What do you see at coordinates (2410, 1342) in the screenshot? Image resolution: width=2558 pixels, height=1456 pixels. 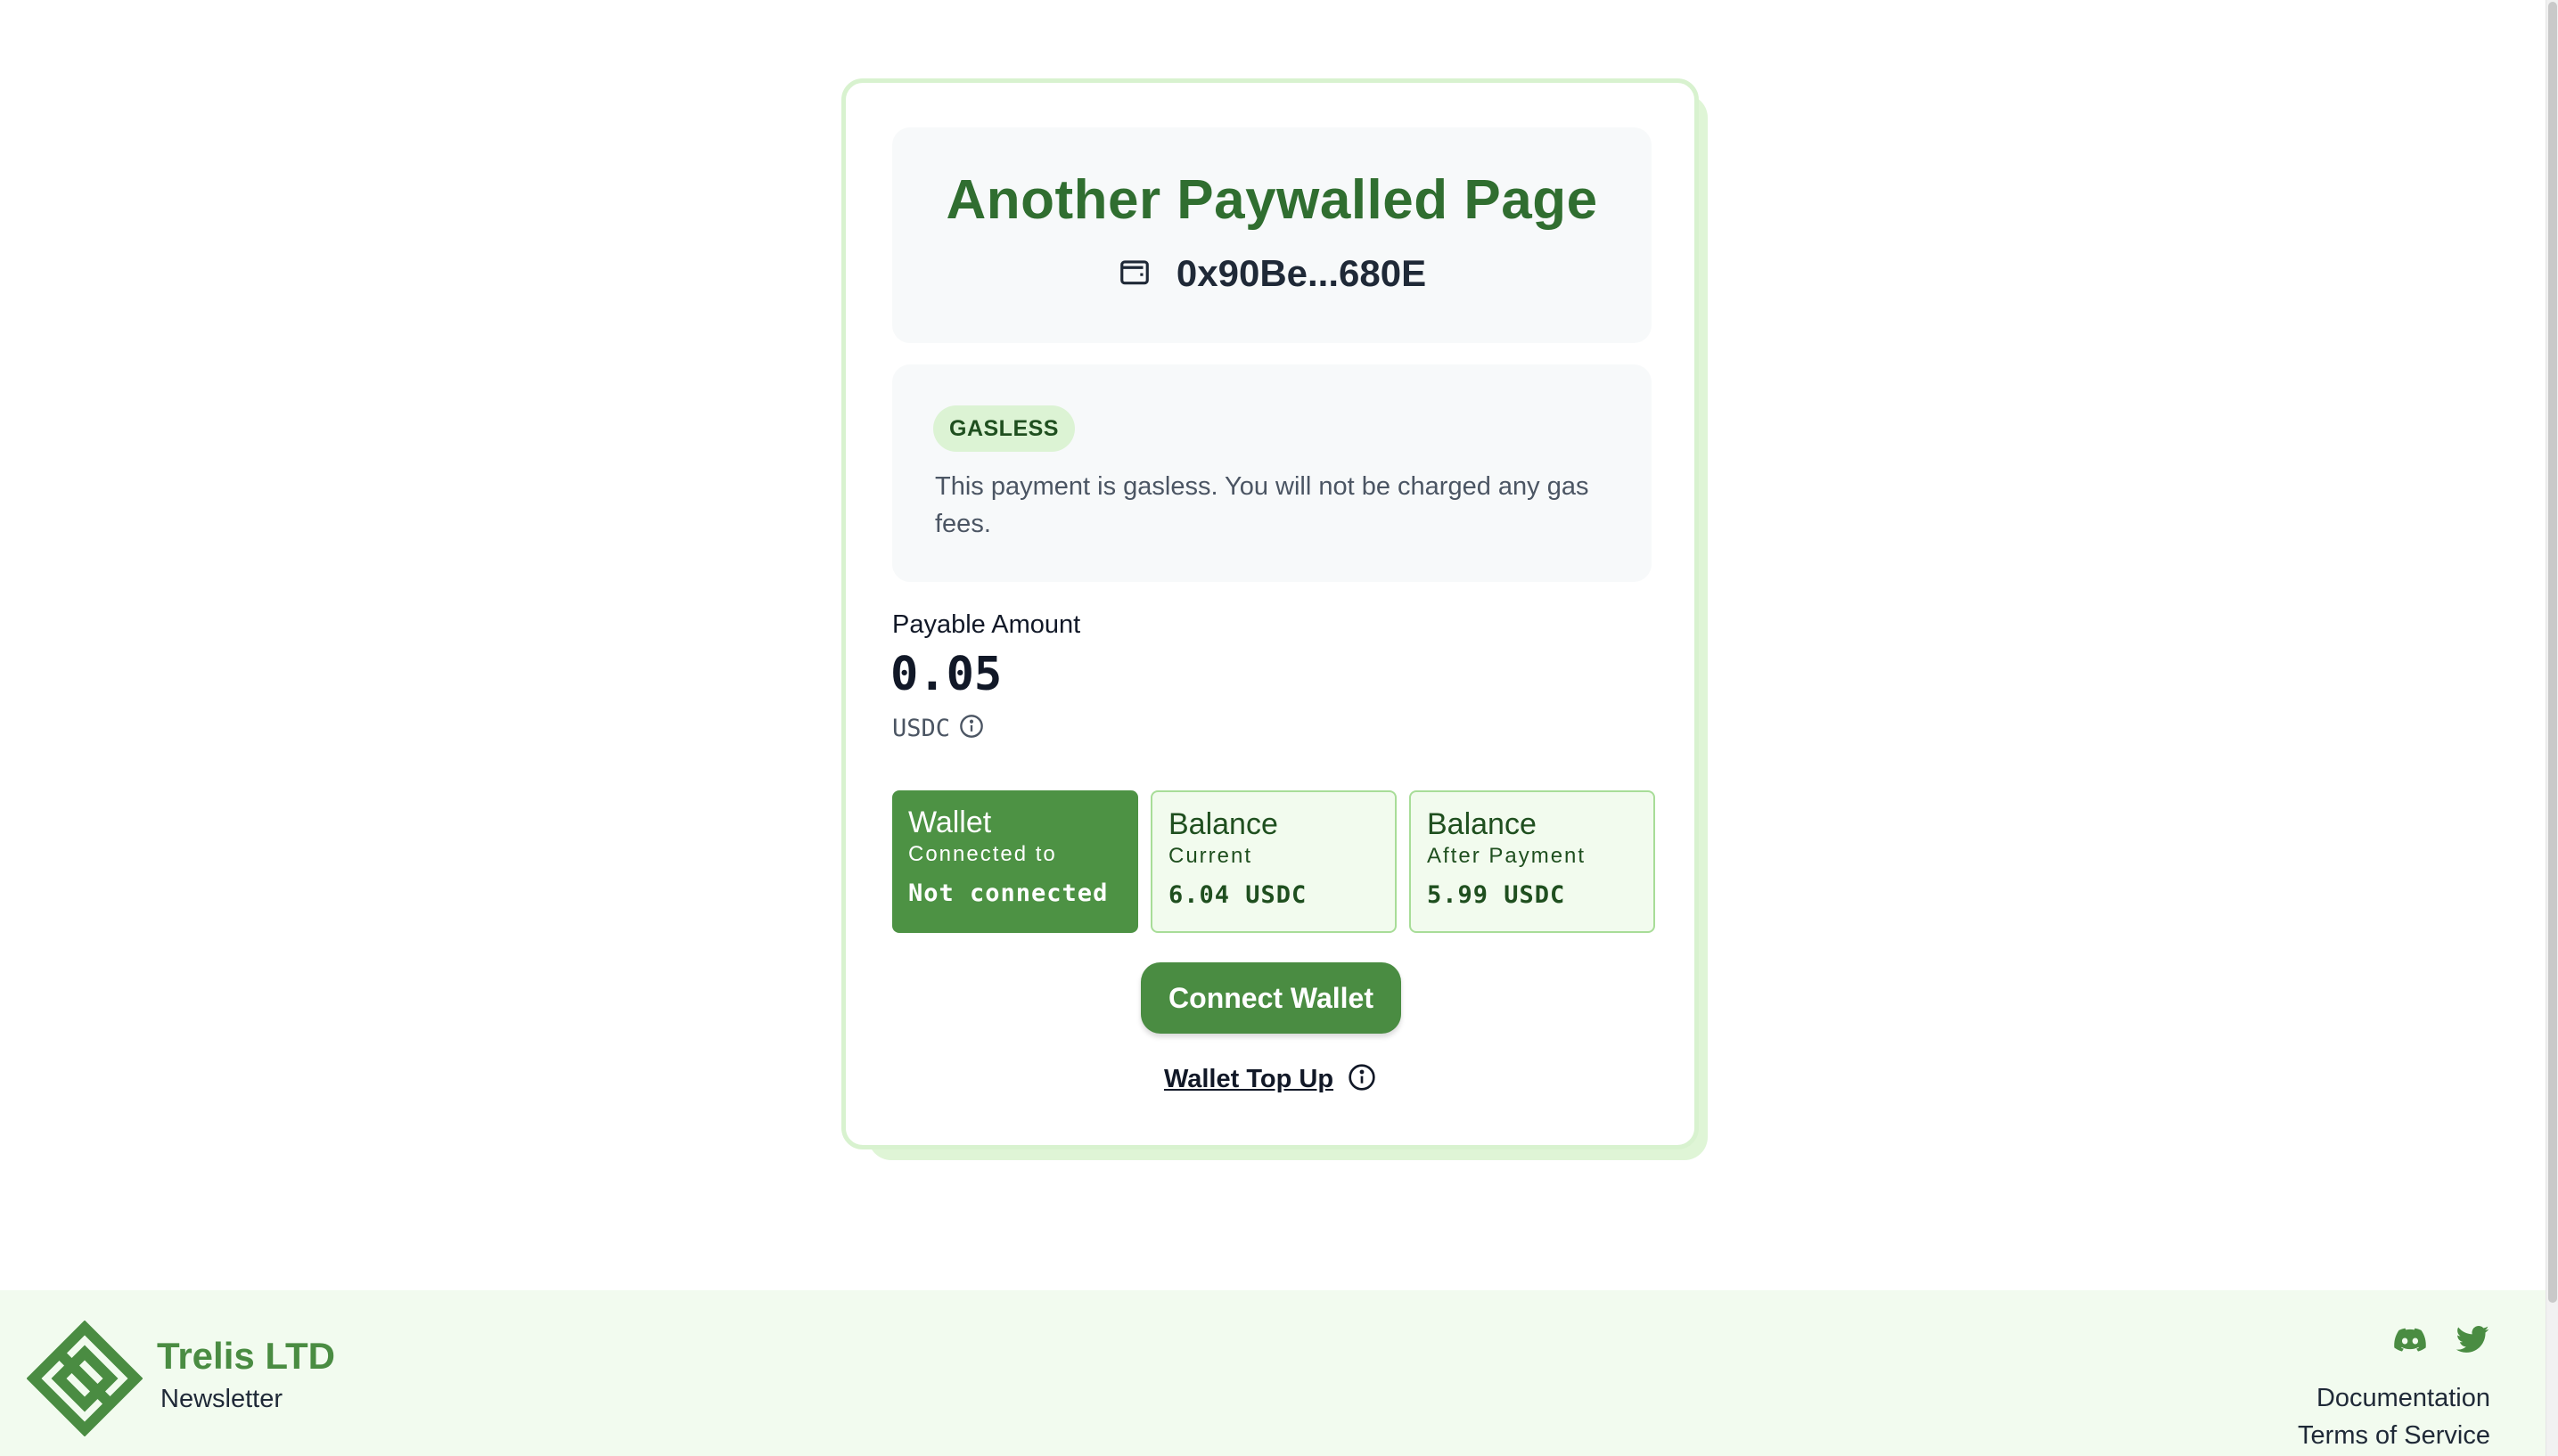 I see `discord-icon` at bounding box center [2410, 1342].